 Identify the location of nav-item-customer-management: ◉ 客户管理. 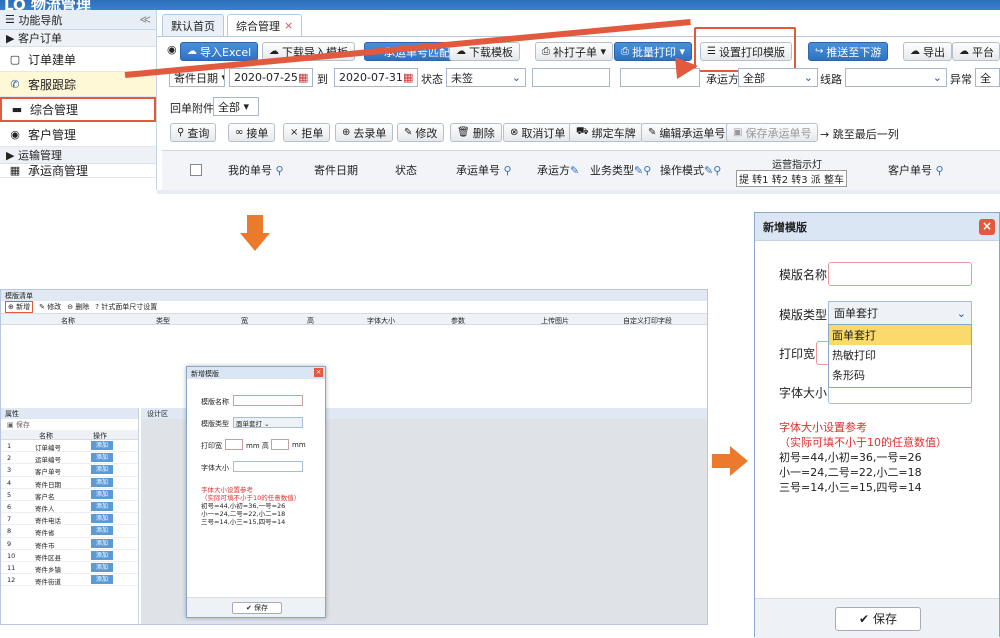
(78, 134).